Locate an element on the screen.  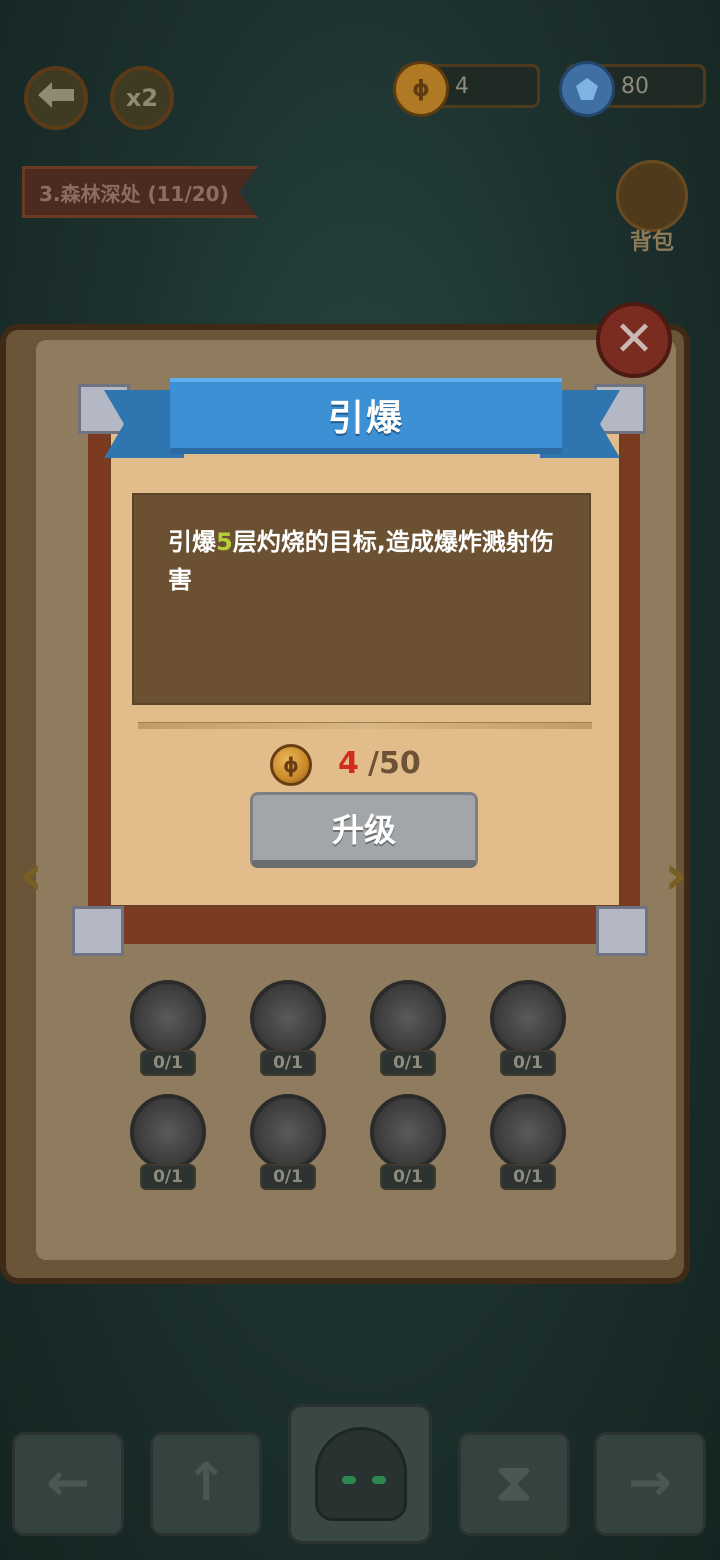
right-arrow-icon: → is located at coordinates (650, 1483).